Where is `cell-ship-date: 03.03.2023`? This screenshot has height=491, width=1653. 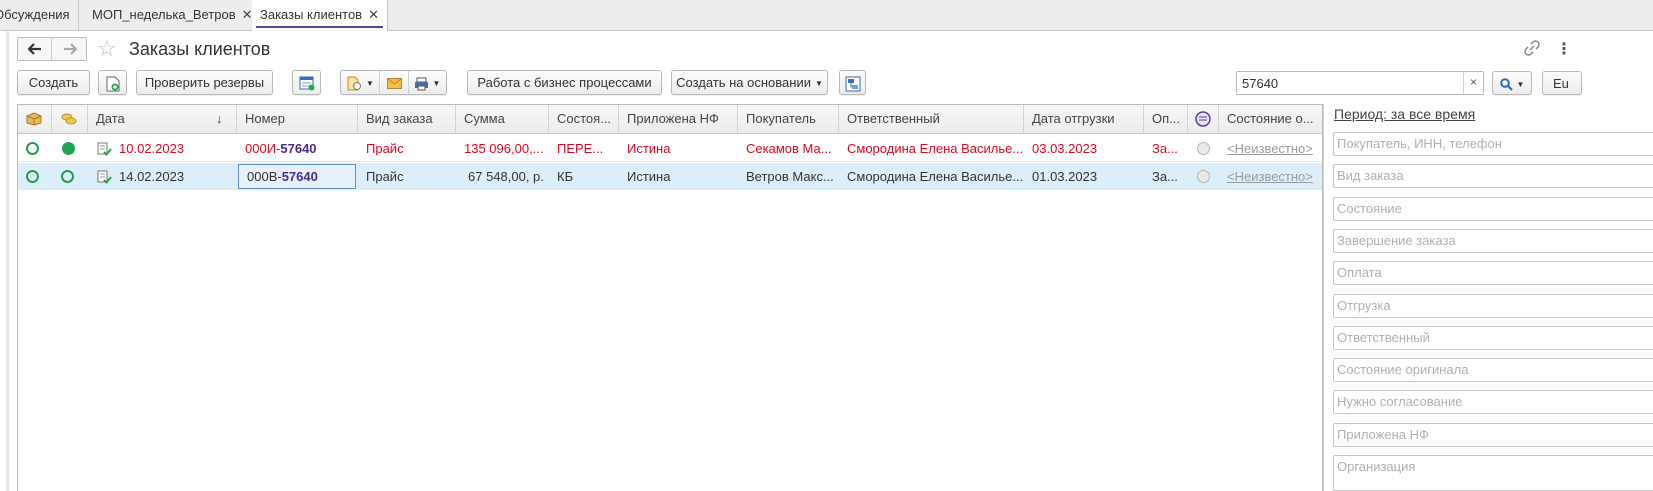 cell-ship-date: 03.03.2023 is located at coordinates (1065, 148).